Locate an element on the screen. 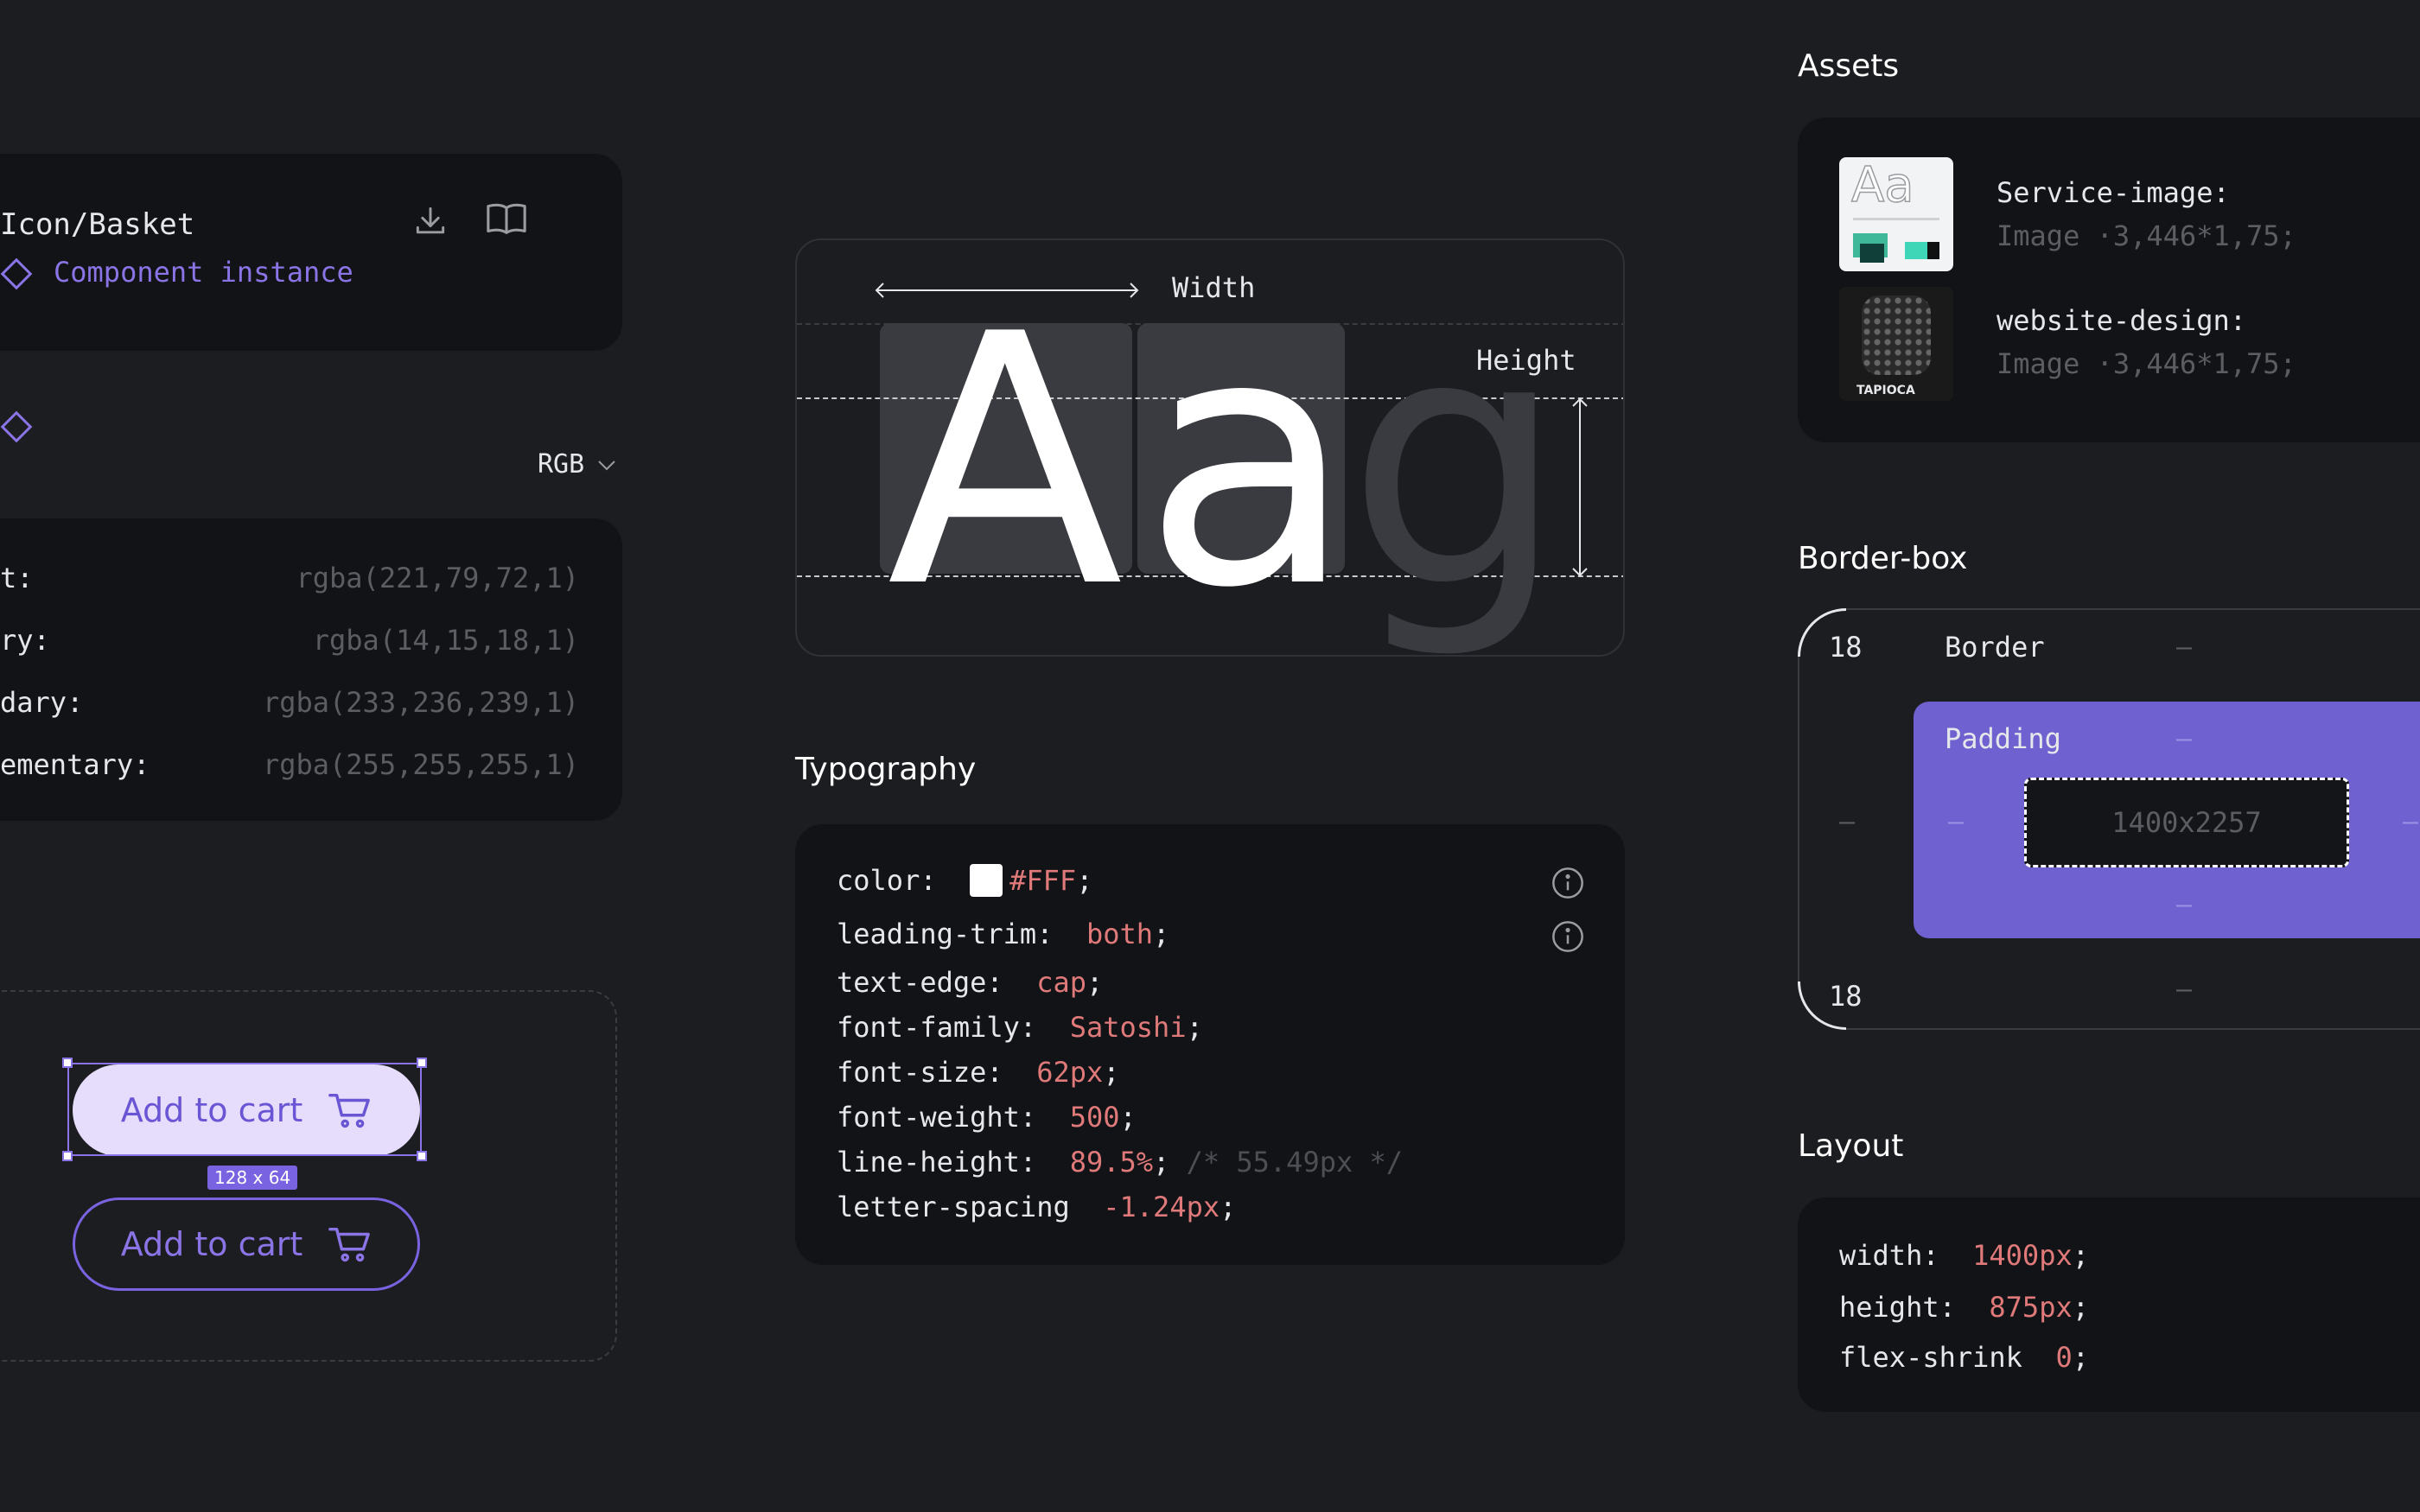 The image size is (2420, 1512). code-row: flex-shrink 0; is located at coordinates (1964, 1357).